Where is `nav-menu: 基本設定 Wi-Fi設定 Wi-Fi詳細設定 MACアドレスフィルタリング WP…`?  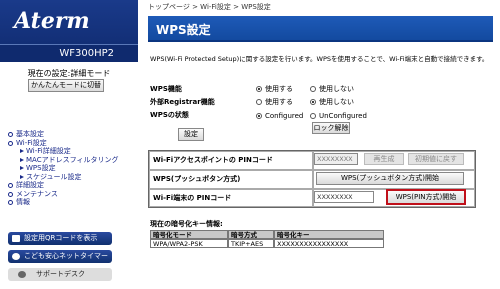
nav-menu: 基本設定 Wi-Fi設定 Wi-Fi詳細設定 MACアドレスフィルタリング WP… is located at coordinates (70, 168).